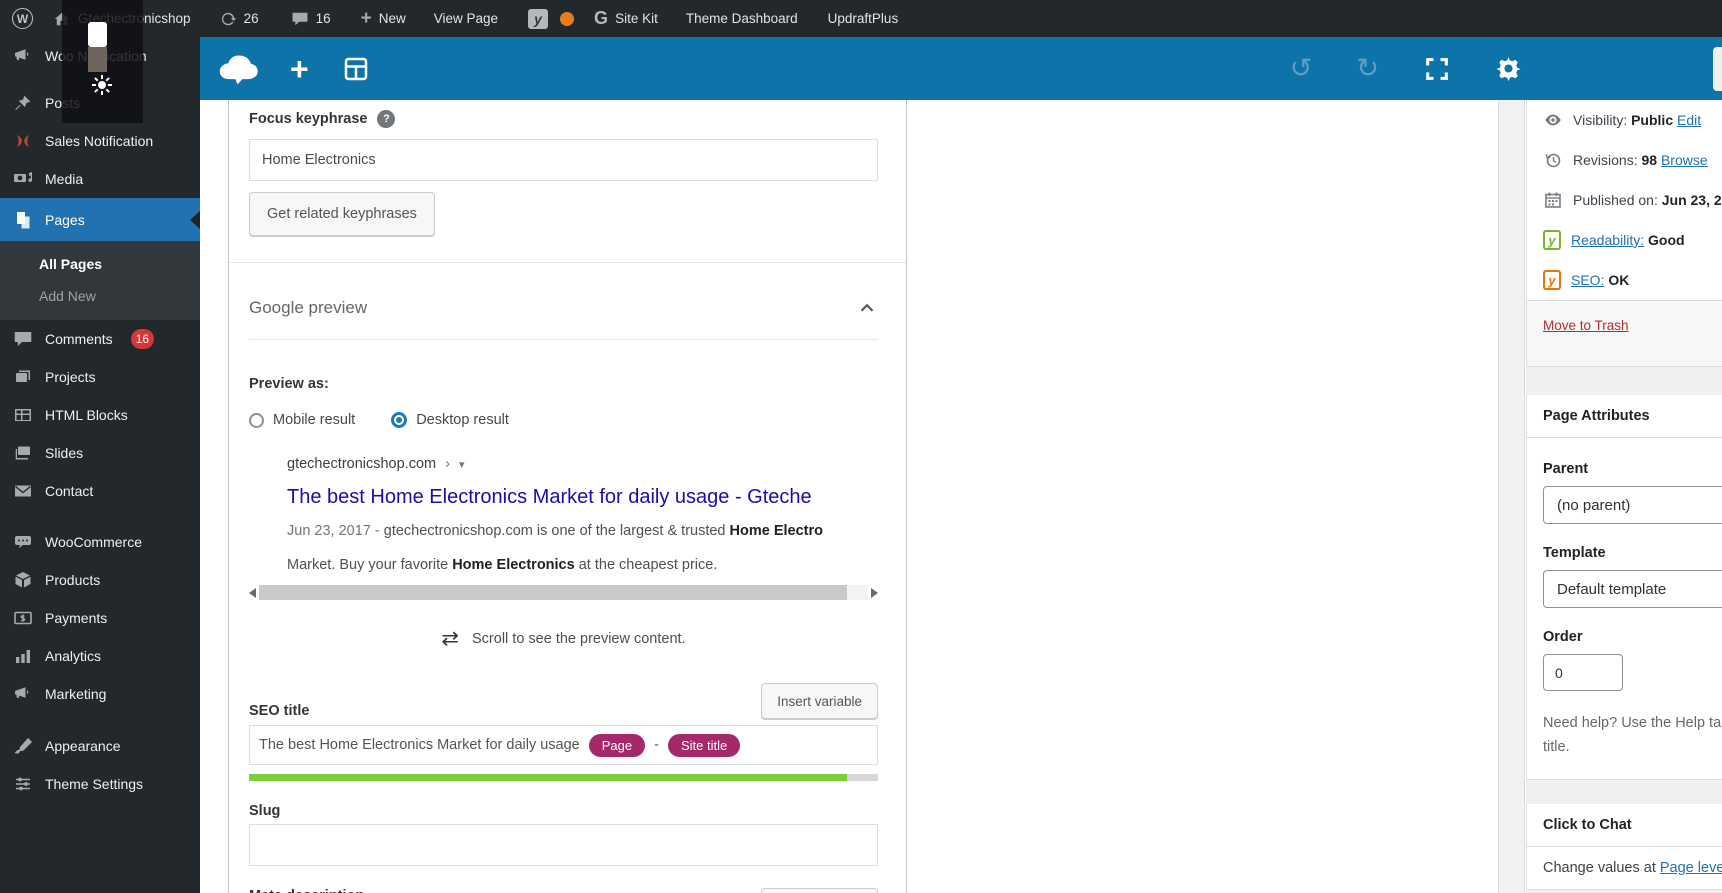 The width and height of the screenshot is (1722, 893). I want to click on revisions-browse-link: Browse, so click(1684, 160).